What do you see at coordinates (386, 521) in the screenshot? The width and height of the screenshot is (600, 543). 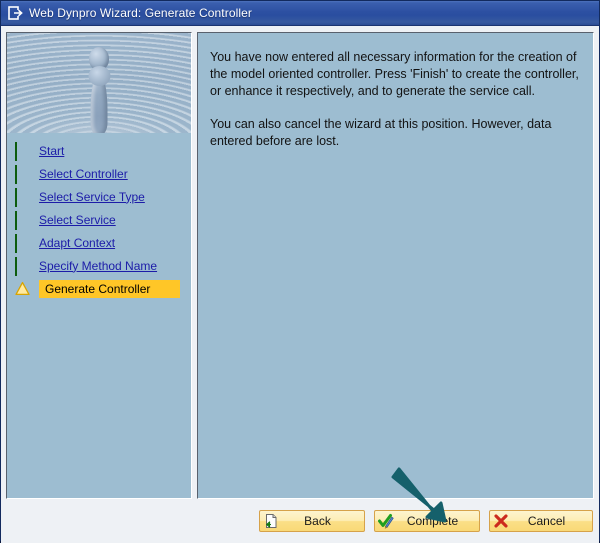 I see `green-check-pencil-icon` at bounding box center [386, 521].